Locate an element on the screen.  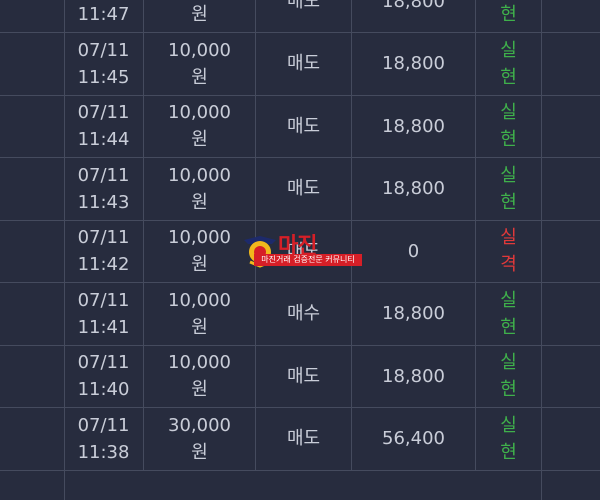
type-cell-type: 매수 is located at coordinates (303, 313).